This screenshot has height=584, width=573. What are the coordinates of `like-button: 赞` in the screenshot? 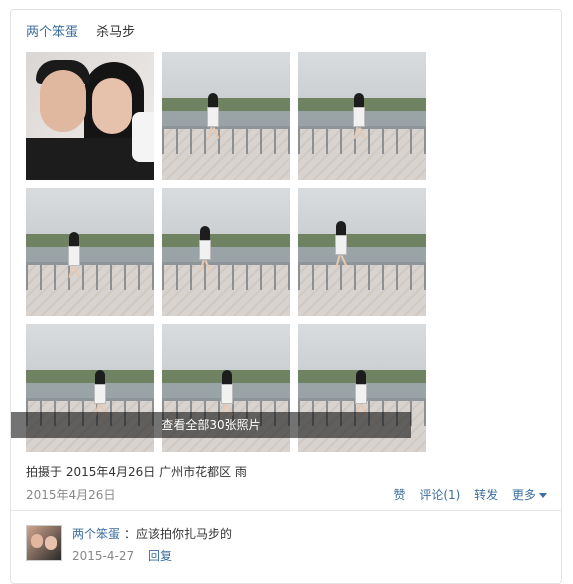 It's located at (399, 495).